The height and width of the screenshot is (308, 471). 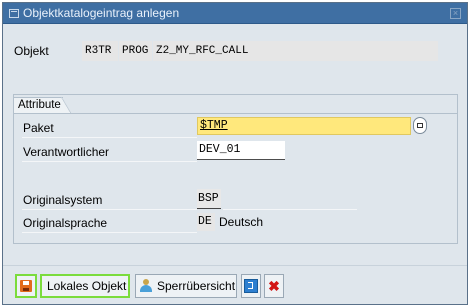 I want to click on paket-label: Paket, so click(x=109, y=129).